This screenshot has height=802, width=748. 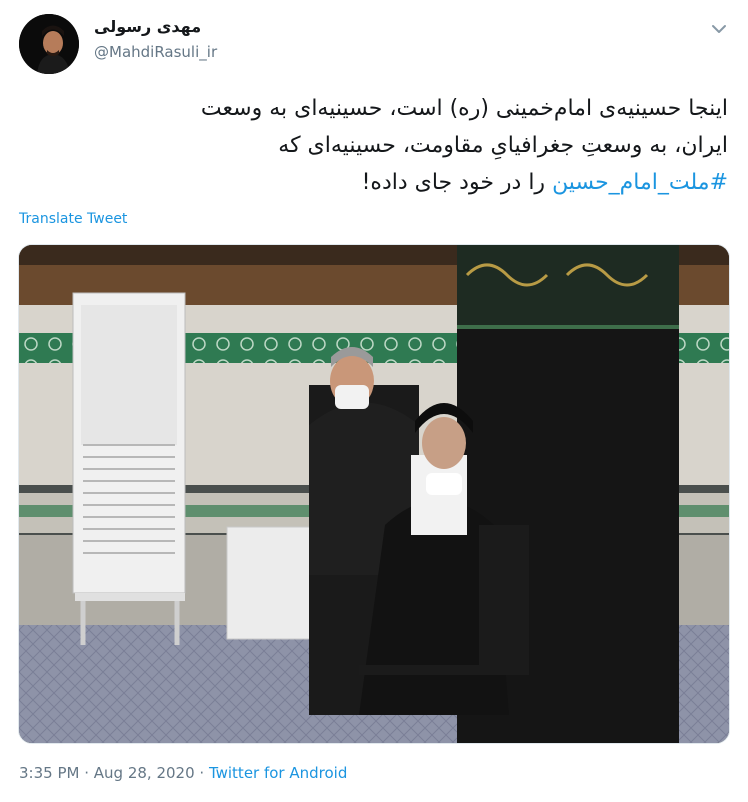 I want to click on tweet-time: 3:35 PM, so click(x=49, y=773).